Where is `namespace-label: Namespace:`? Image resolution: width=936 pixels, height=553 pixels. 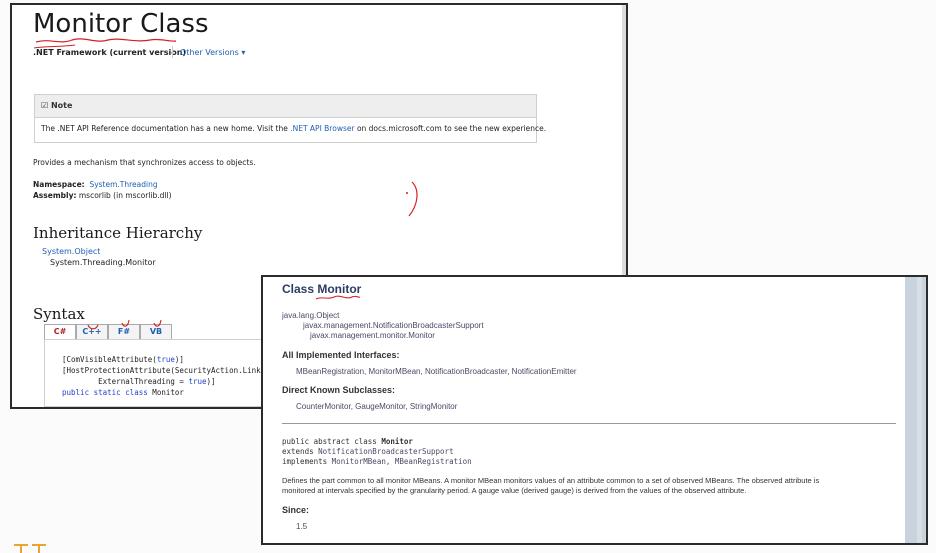
namespace-label: Namespace: is located at coordinates (59, 184).